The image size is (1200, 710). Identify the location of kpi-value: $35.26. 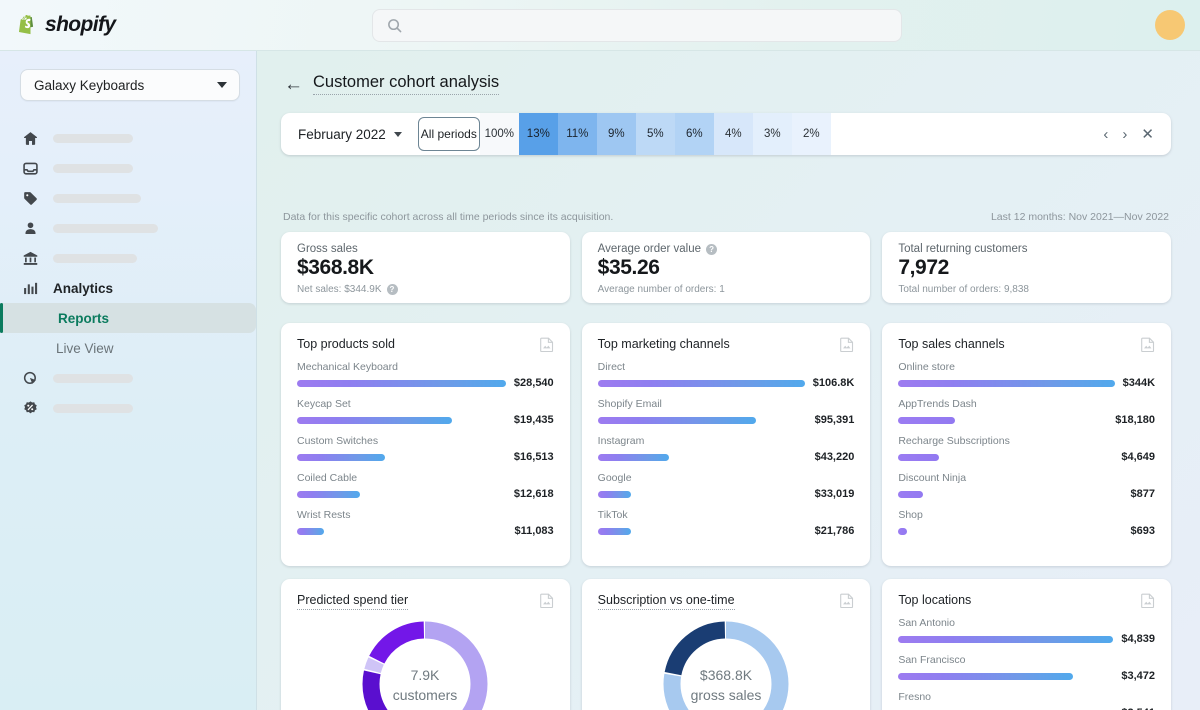
(628, 267).